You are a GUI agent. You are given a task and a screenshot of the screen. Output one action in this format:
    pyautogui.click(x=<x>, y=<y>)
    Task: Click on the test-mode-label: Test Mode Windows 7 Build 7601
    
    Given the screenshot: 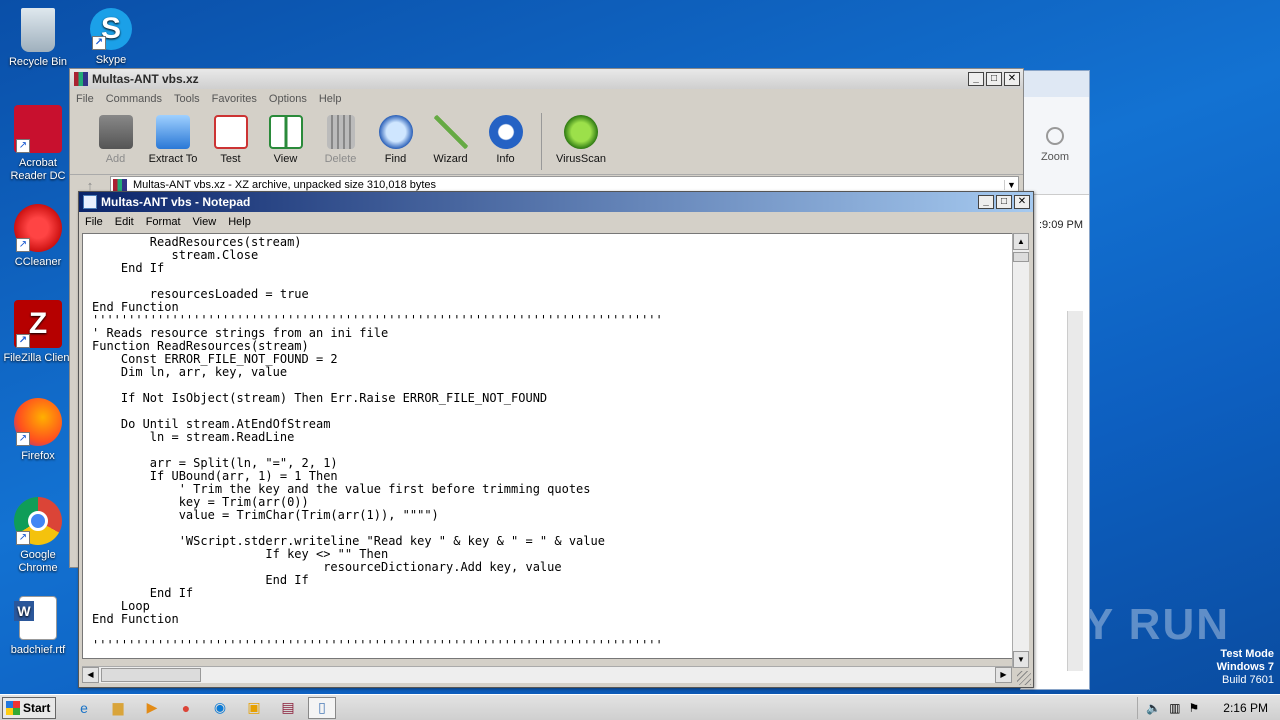 What is the action you would take?
    pyautogui.click(x=1245, y=667)
    